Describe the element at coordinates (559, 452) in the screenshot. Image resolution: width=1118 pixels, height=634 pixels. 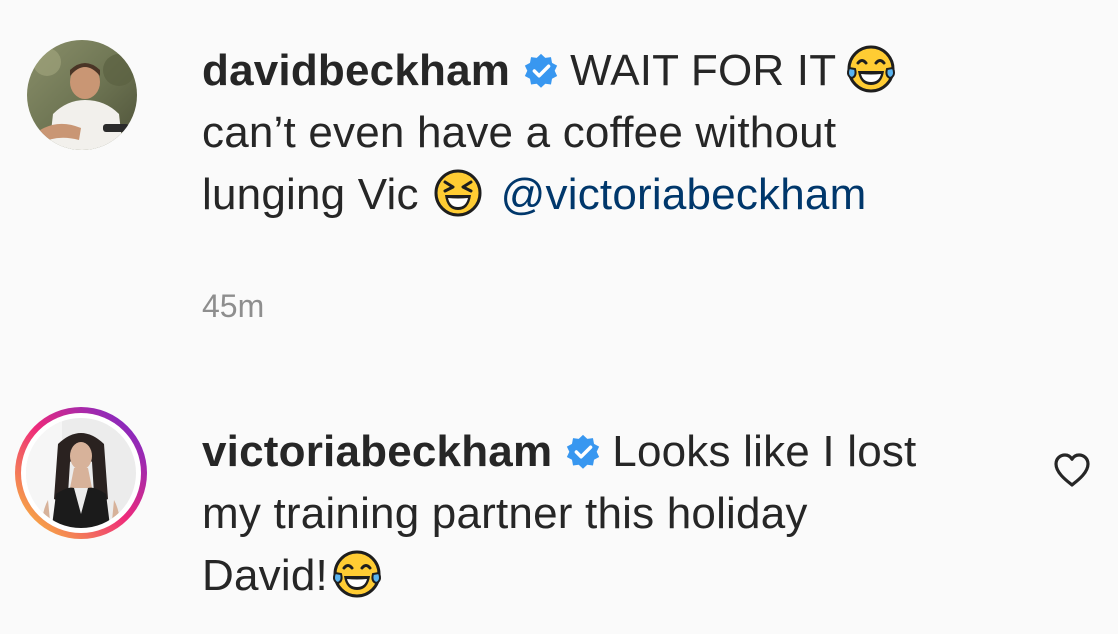
I see `comment-line-1: victoriabeckham Looks like I lost` at that location.